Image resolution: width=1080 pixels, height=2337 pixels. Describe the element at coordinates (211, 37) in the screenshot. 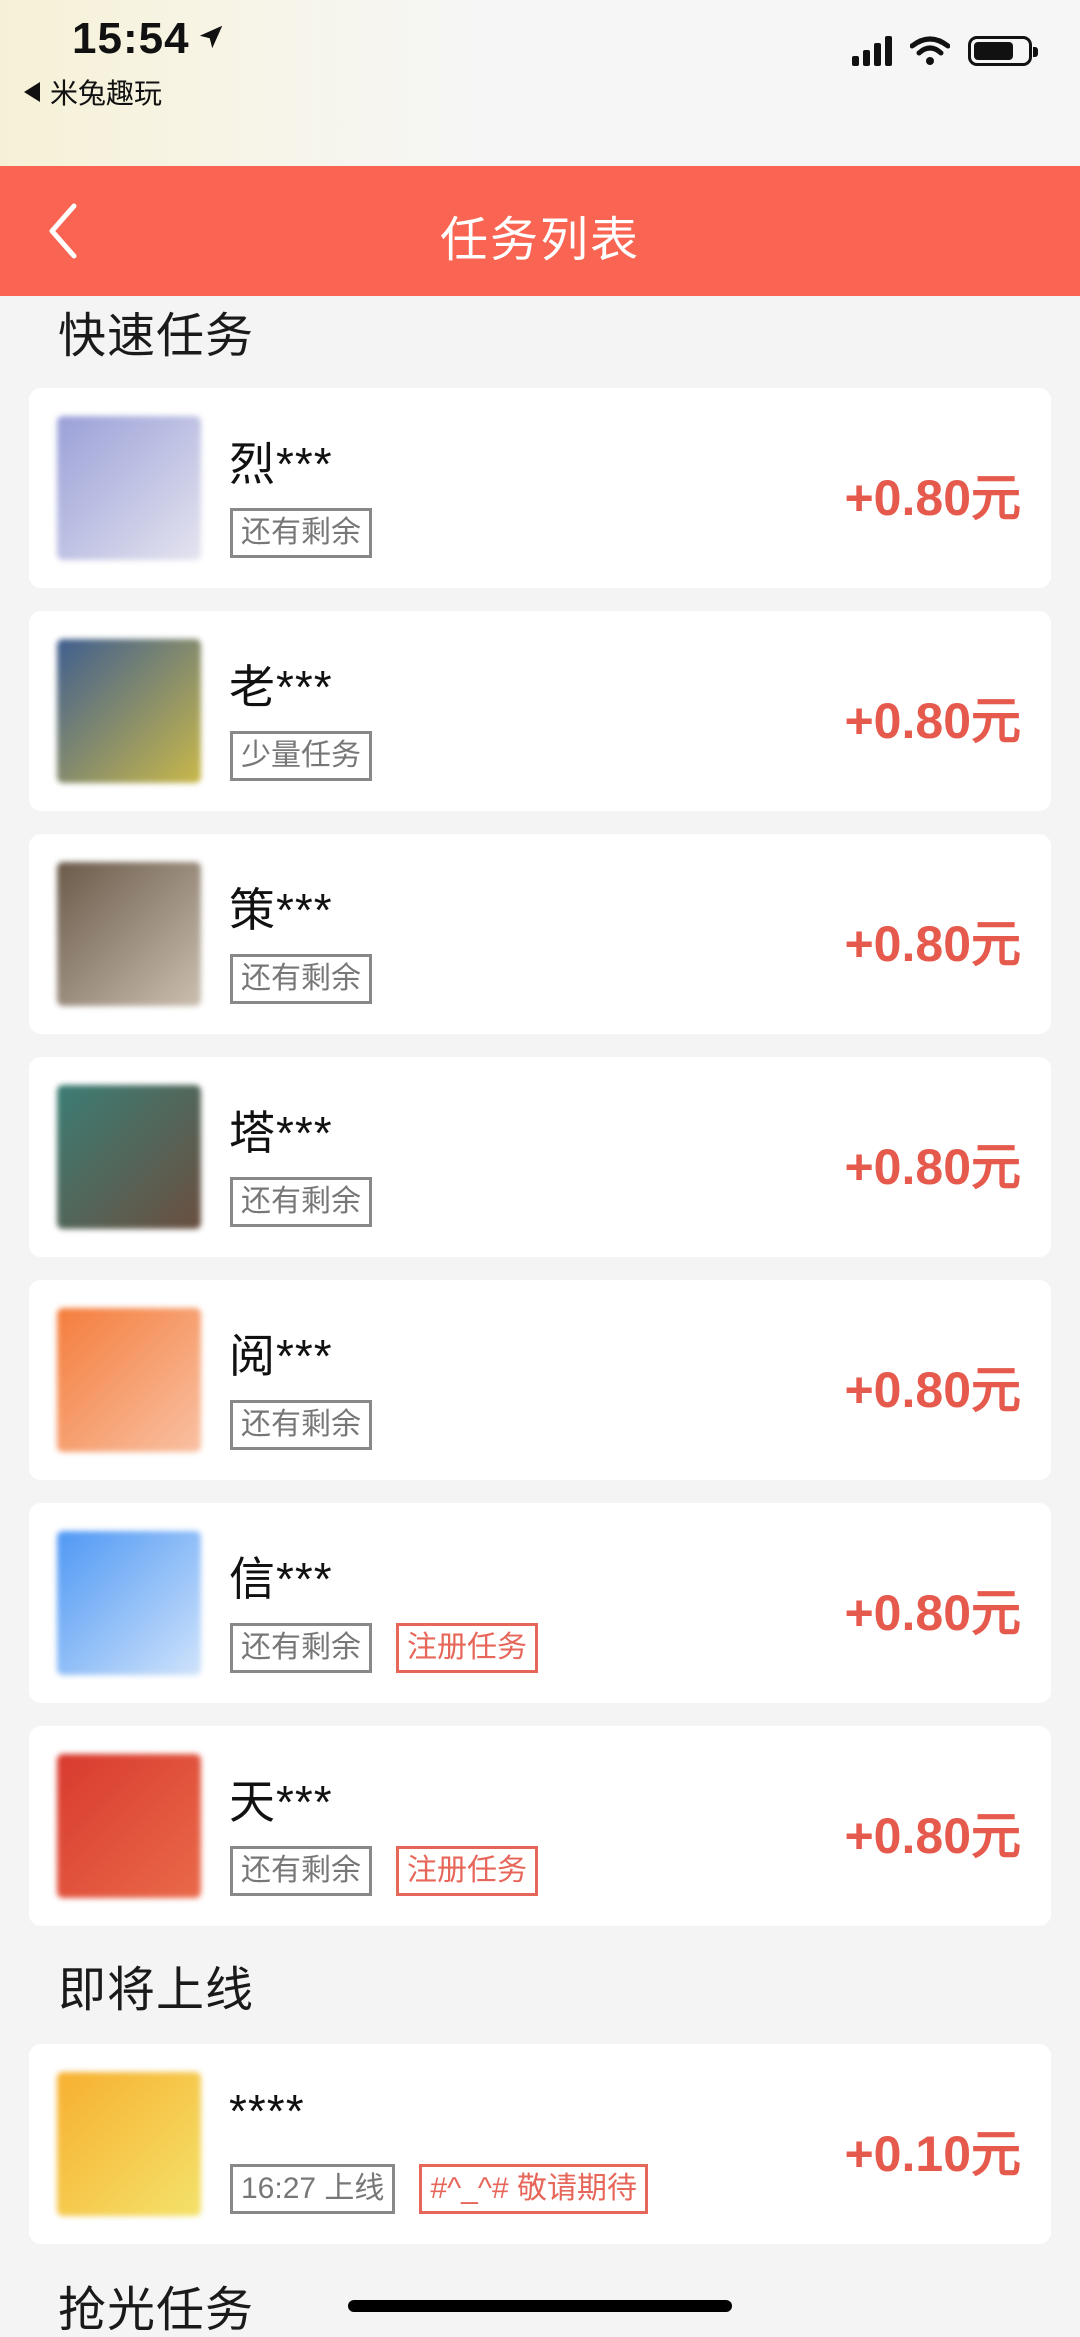

I see `location-arrow-icon` at that location.